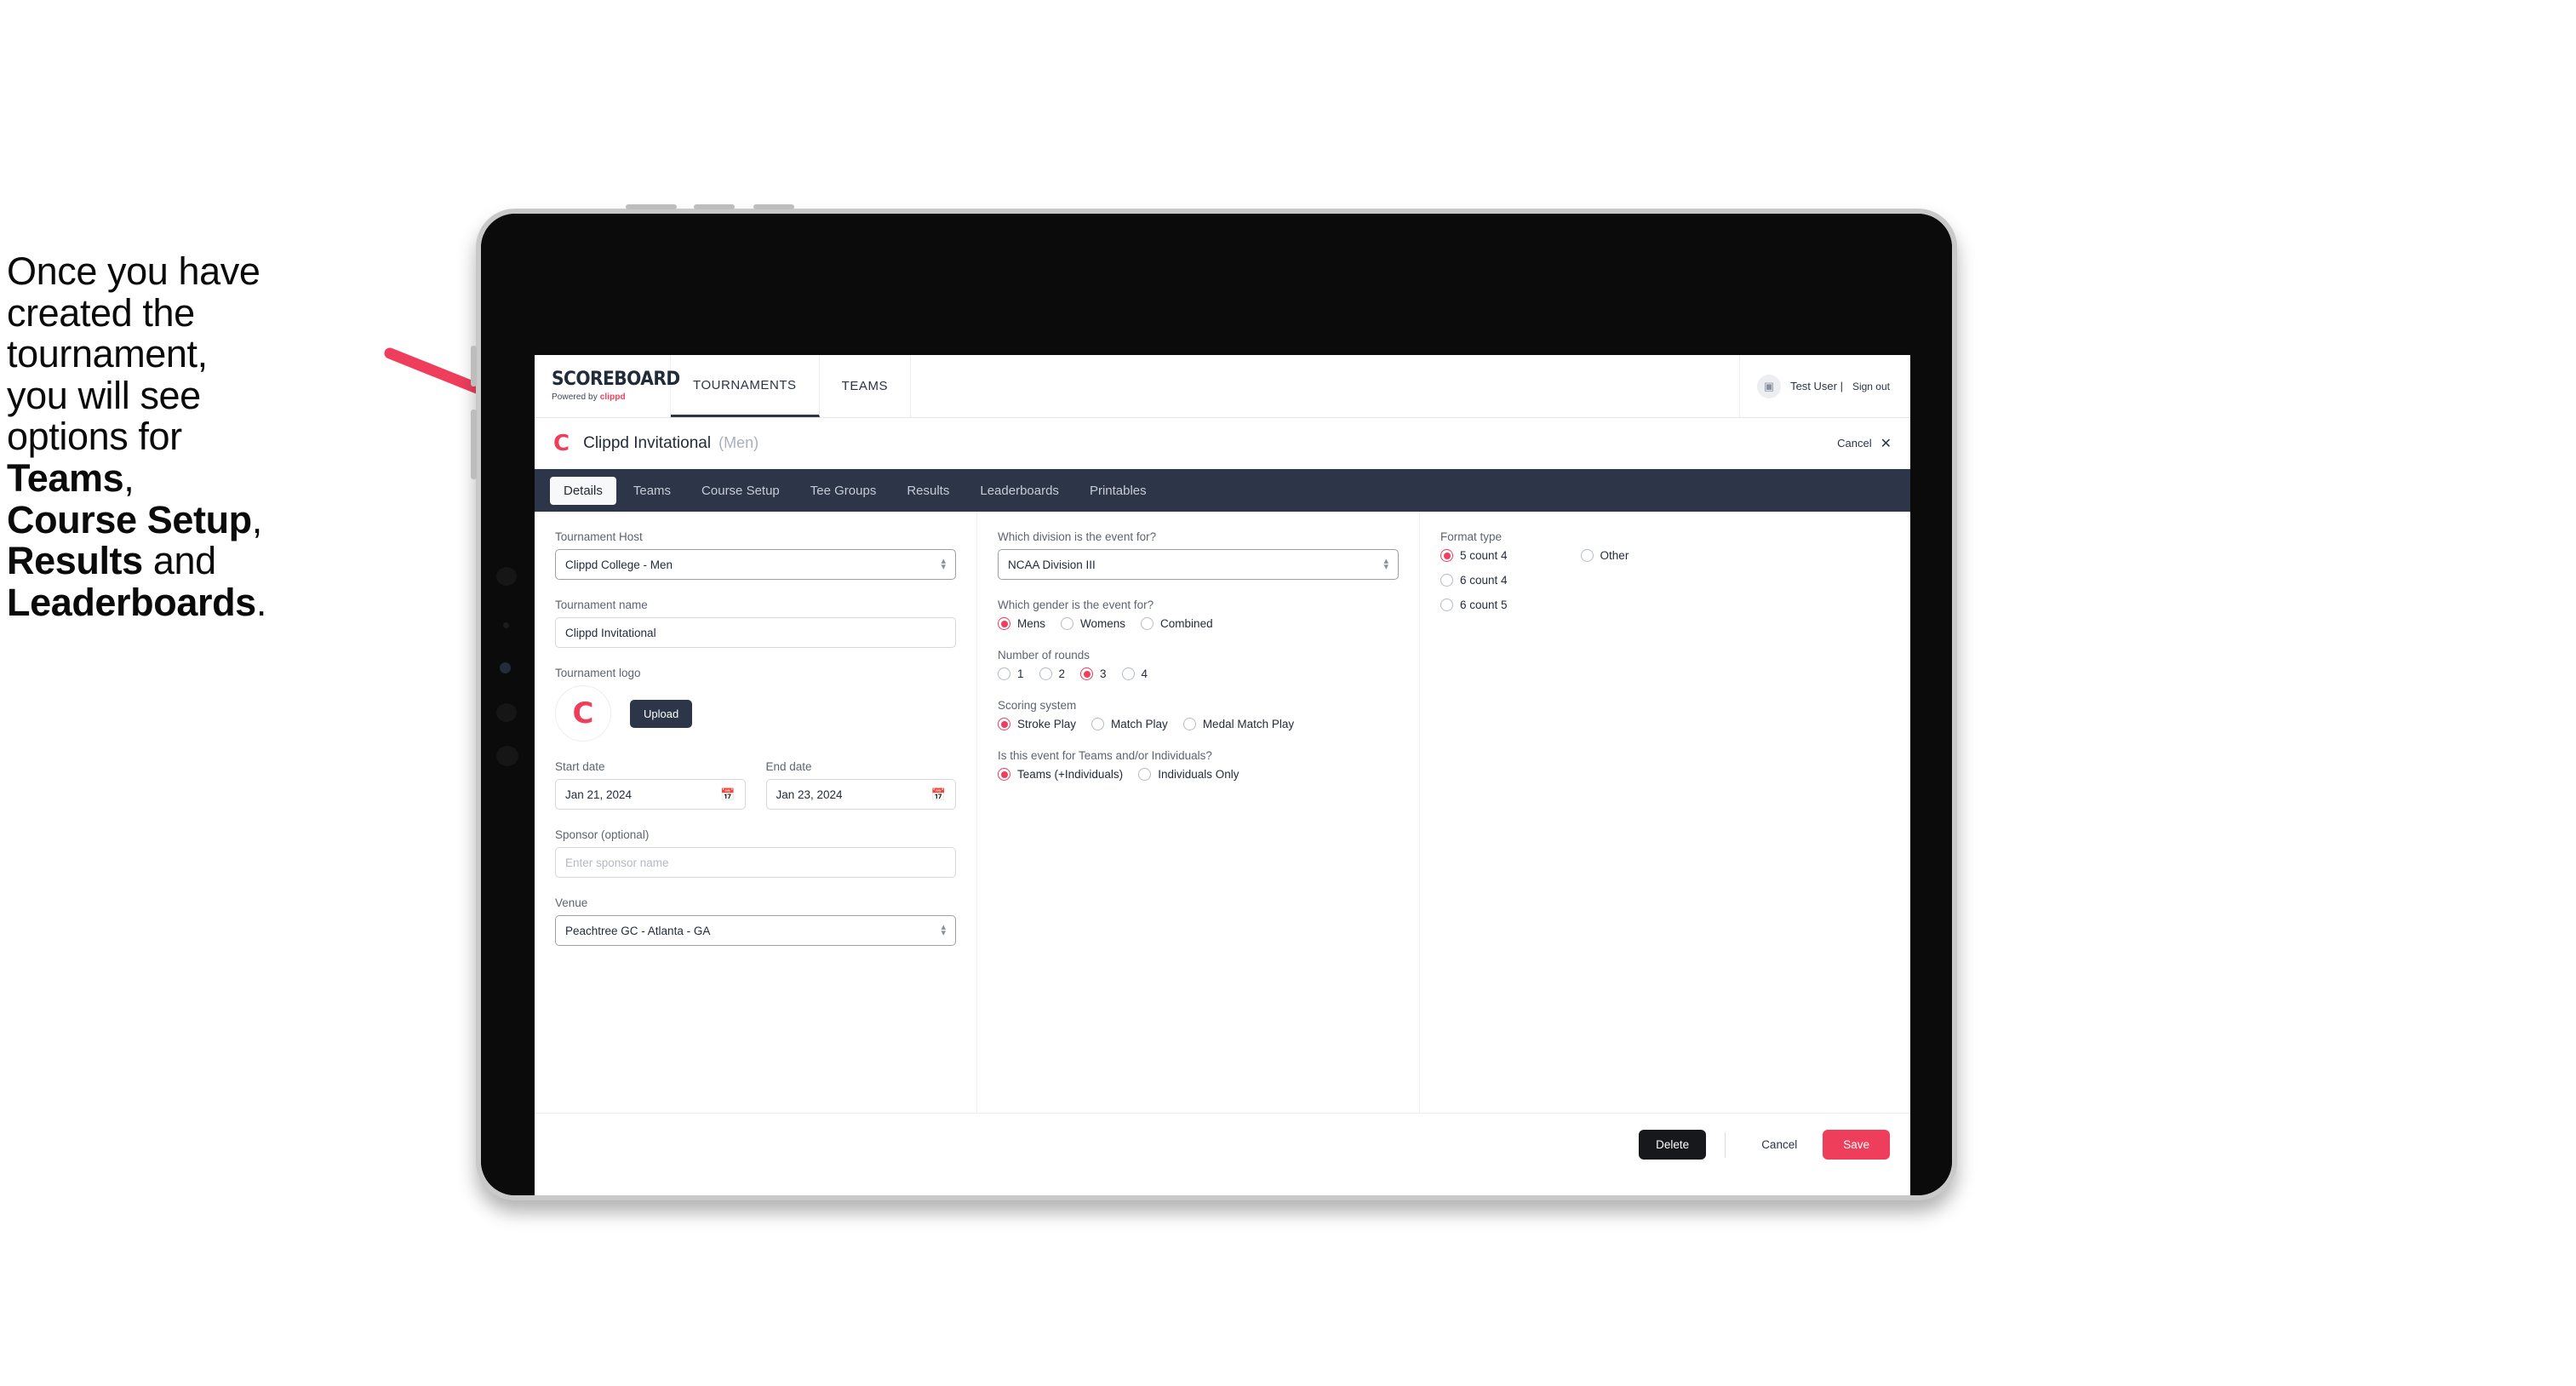  What do you see at coordinates (1857, 1145) in the screenshot?
I see `save-button: Save` at bounding box center [1857, 1145].